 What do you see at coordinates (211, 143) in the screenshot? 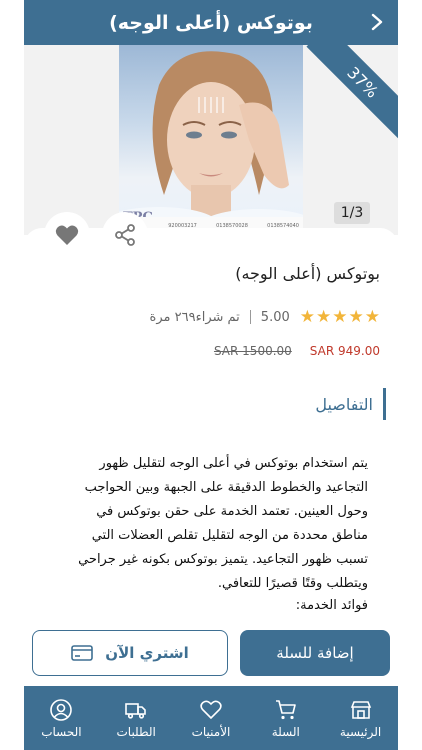
I see `face-illustration` at bounding box center [211, 143].